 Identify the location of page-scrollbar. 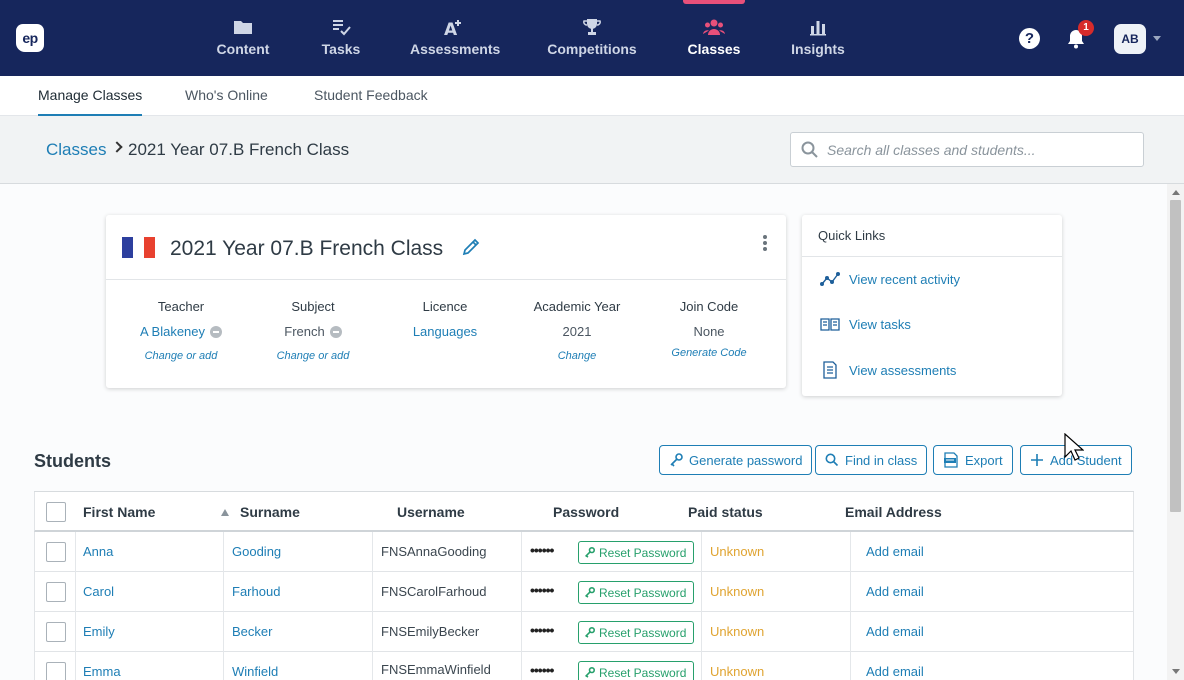
(1175, 432).